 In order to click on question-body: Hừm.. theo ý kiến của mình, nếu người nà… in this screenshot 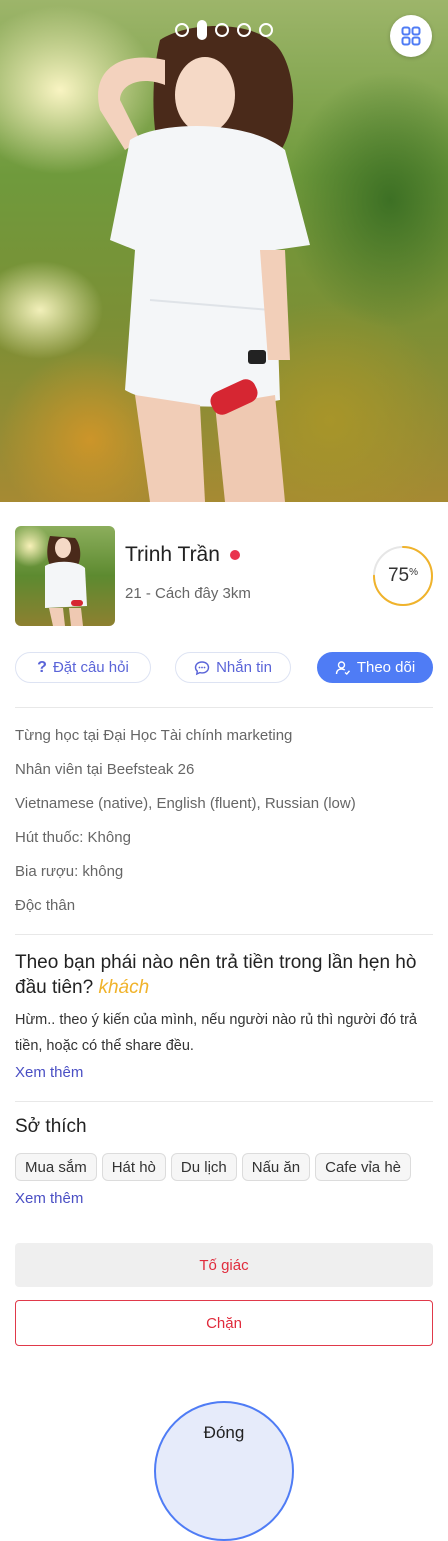, I will do `click(216, 1033)`.